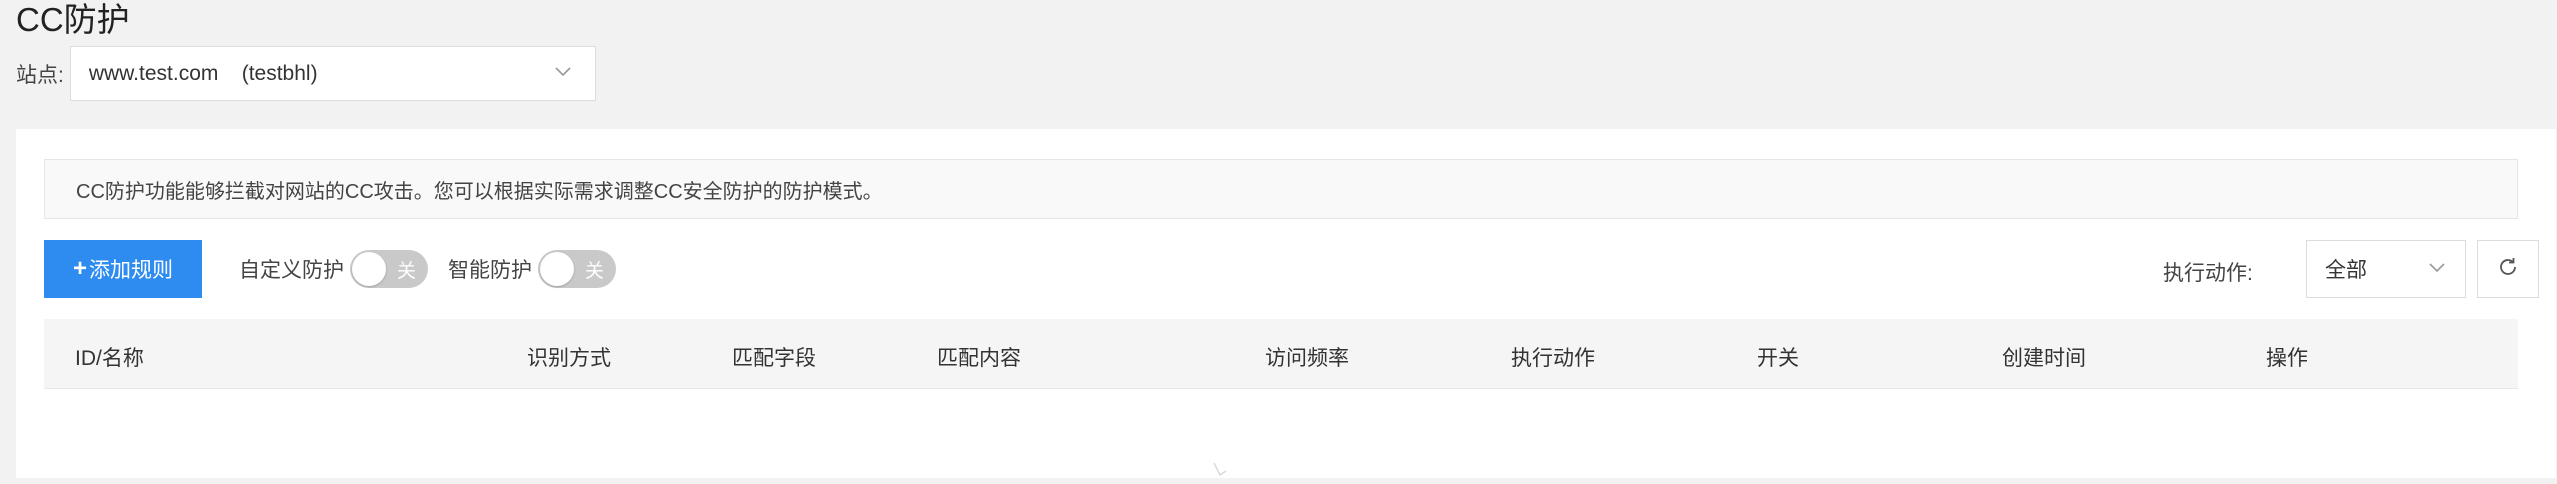 This screenshot has width=2557, height=484. Describe the element at coordinates (389, 269) in the screenshot. I see `custom-protection-switch: 关` at that location.